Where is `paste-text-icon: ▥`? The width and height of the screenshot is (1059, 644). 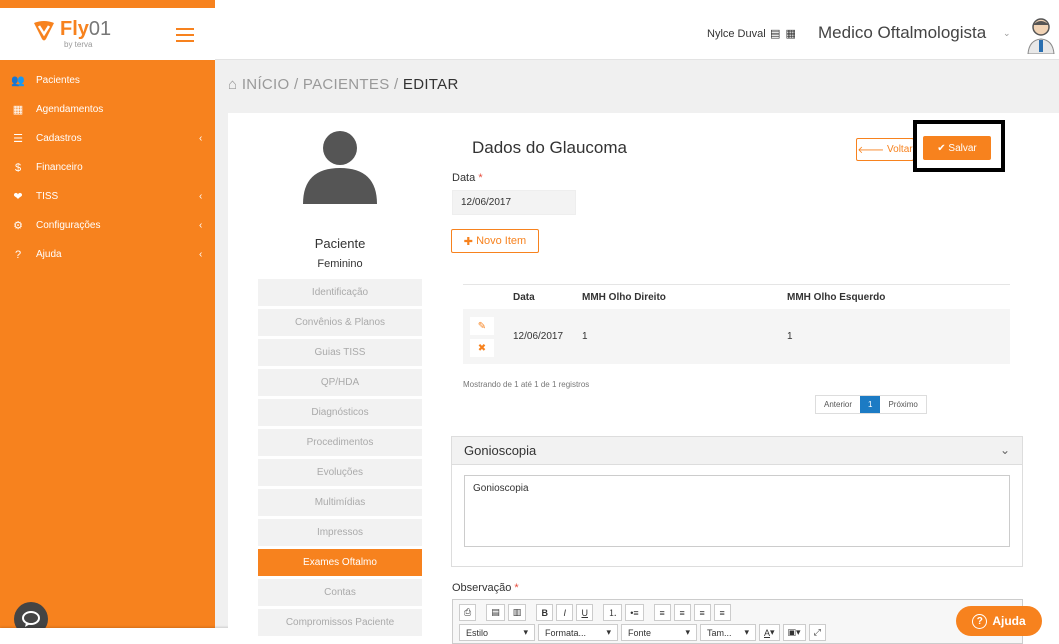 paste-text-icon: ▥ is located at coordinates (517, 612).